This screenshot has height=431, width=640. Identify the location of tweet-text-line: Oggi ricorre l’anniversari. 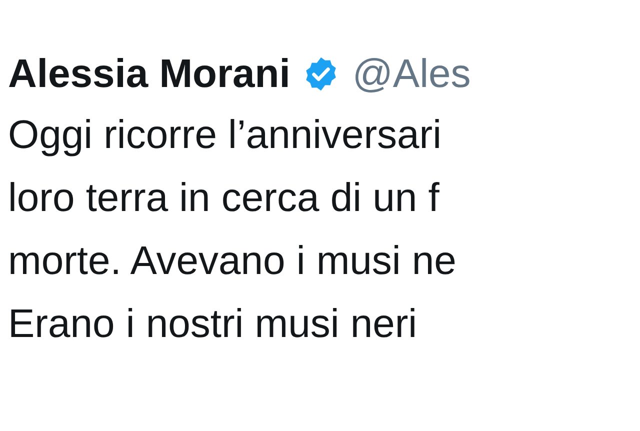
(225, 135).